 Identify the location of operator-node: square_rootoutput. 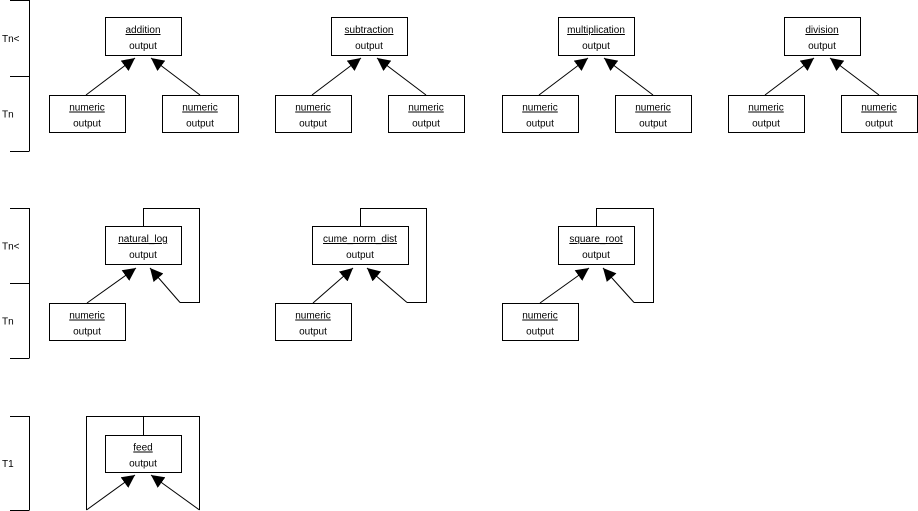
(596, 245).